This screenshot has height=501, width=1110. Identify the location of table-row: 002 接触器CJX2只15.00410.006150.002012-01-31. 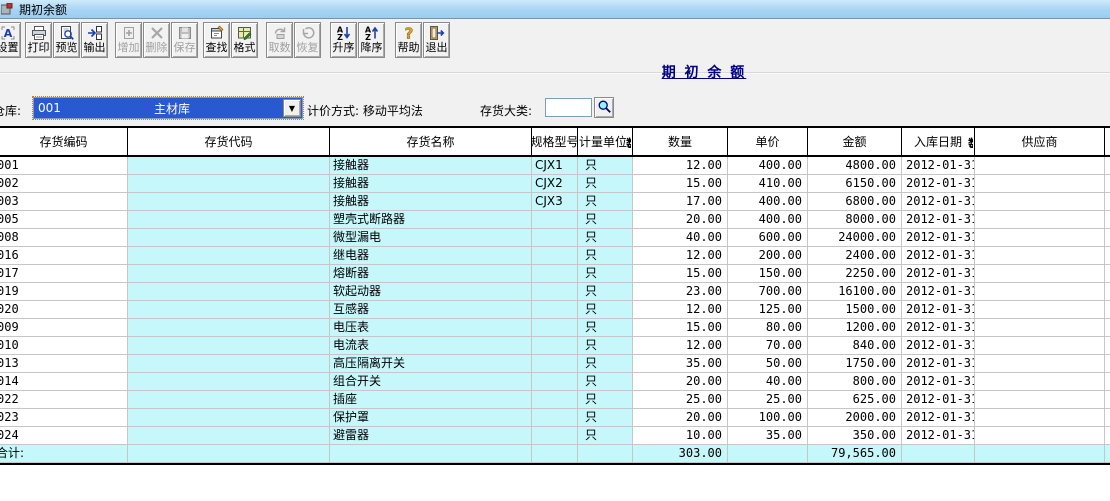
(555, 184).